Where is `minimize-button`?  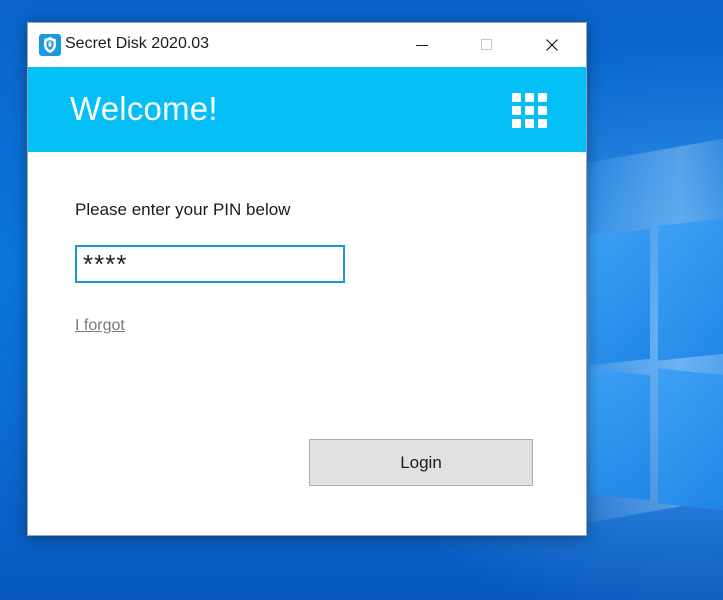
minimize-button is located at coordinates (422, 45).